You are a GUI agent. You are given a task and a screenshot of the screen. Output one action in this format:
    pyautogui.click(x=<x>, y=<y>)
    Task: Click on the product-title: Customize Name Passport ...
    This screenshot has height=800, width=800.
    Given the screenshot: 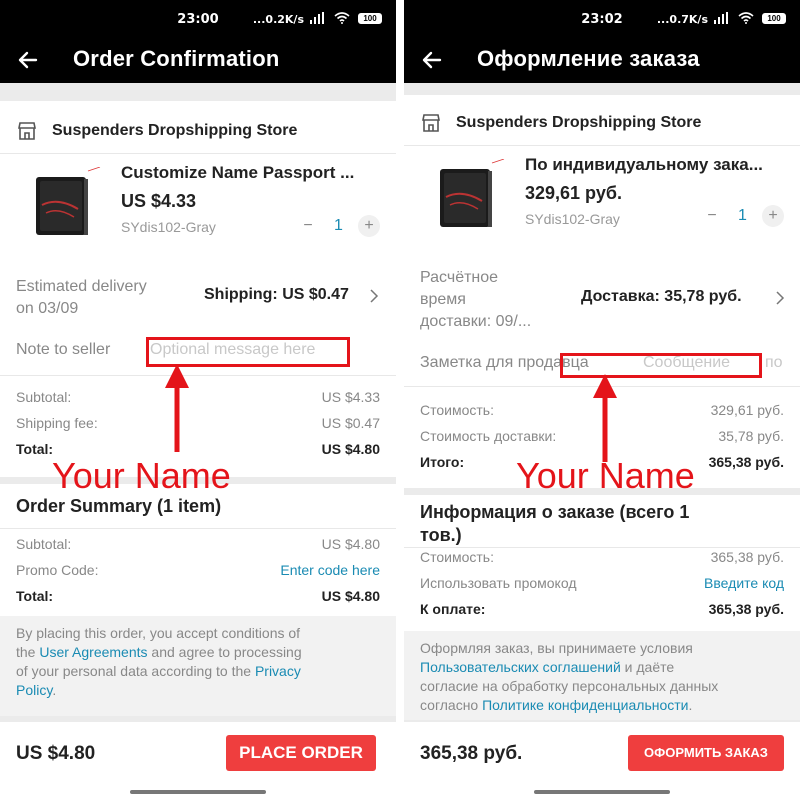 What is the action you would take?
    pyautogui.click(x=237, y=173)
    